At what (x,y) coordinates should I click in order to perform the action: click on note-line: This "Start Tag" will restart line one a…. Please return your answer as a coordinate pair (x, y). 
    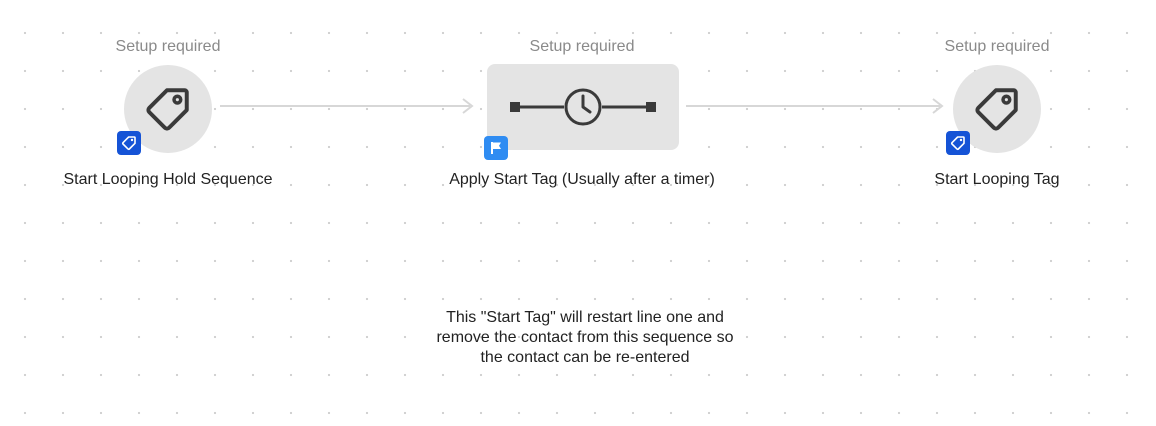
    Looking at the image, I should click on (585, 317).